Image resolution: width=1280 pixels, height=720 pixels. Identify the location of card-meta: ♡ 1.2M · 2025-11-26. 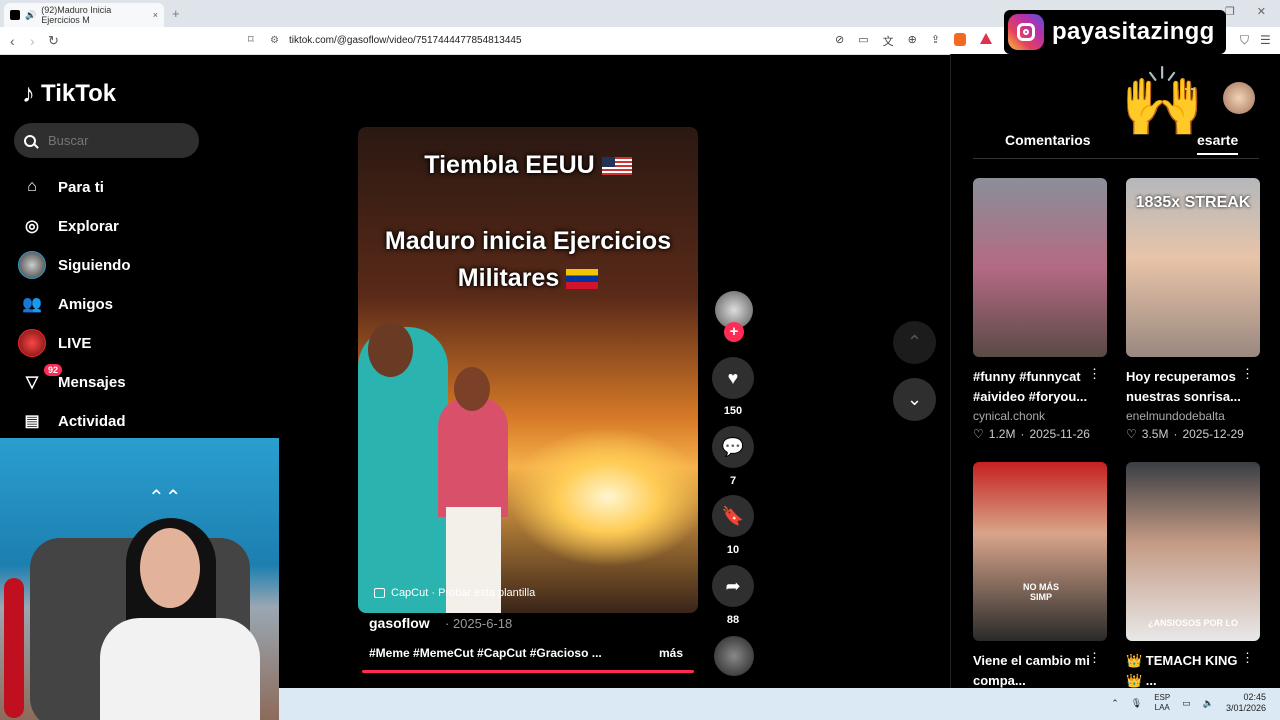
(1031, 434).